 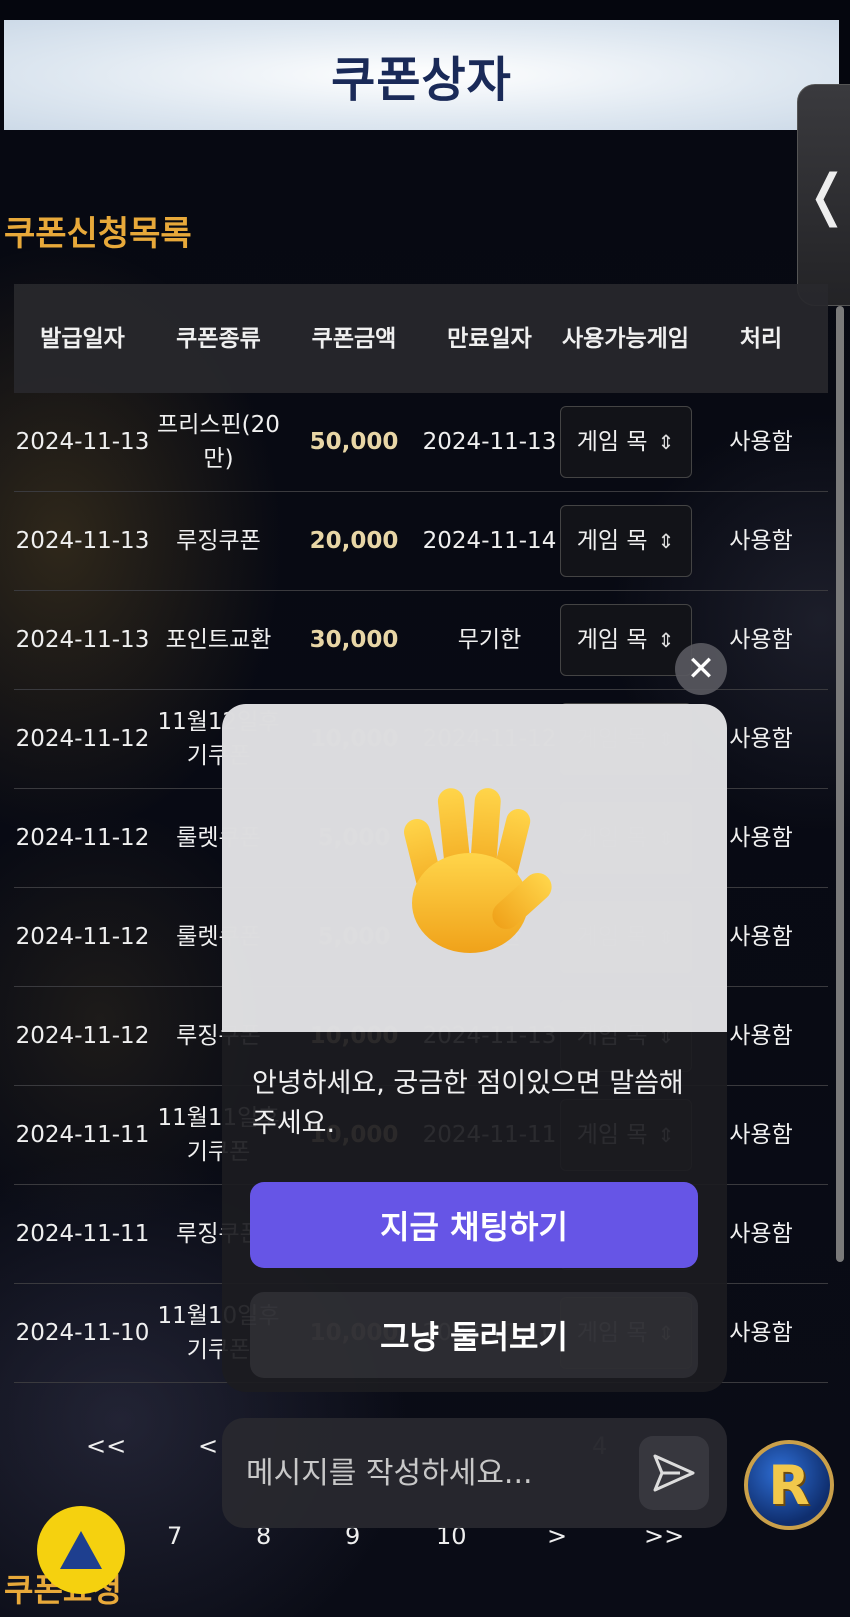 What do you see at coordinates (625, 338) in the screenshot?
I see `column-header: 사용가능게임` at bounding box center [625, 338].